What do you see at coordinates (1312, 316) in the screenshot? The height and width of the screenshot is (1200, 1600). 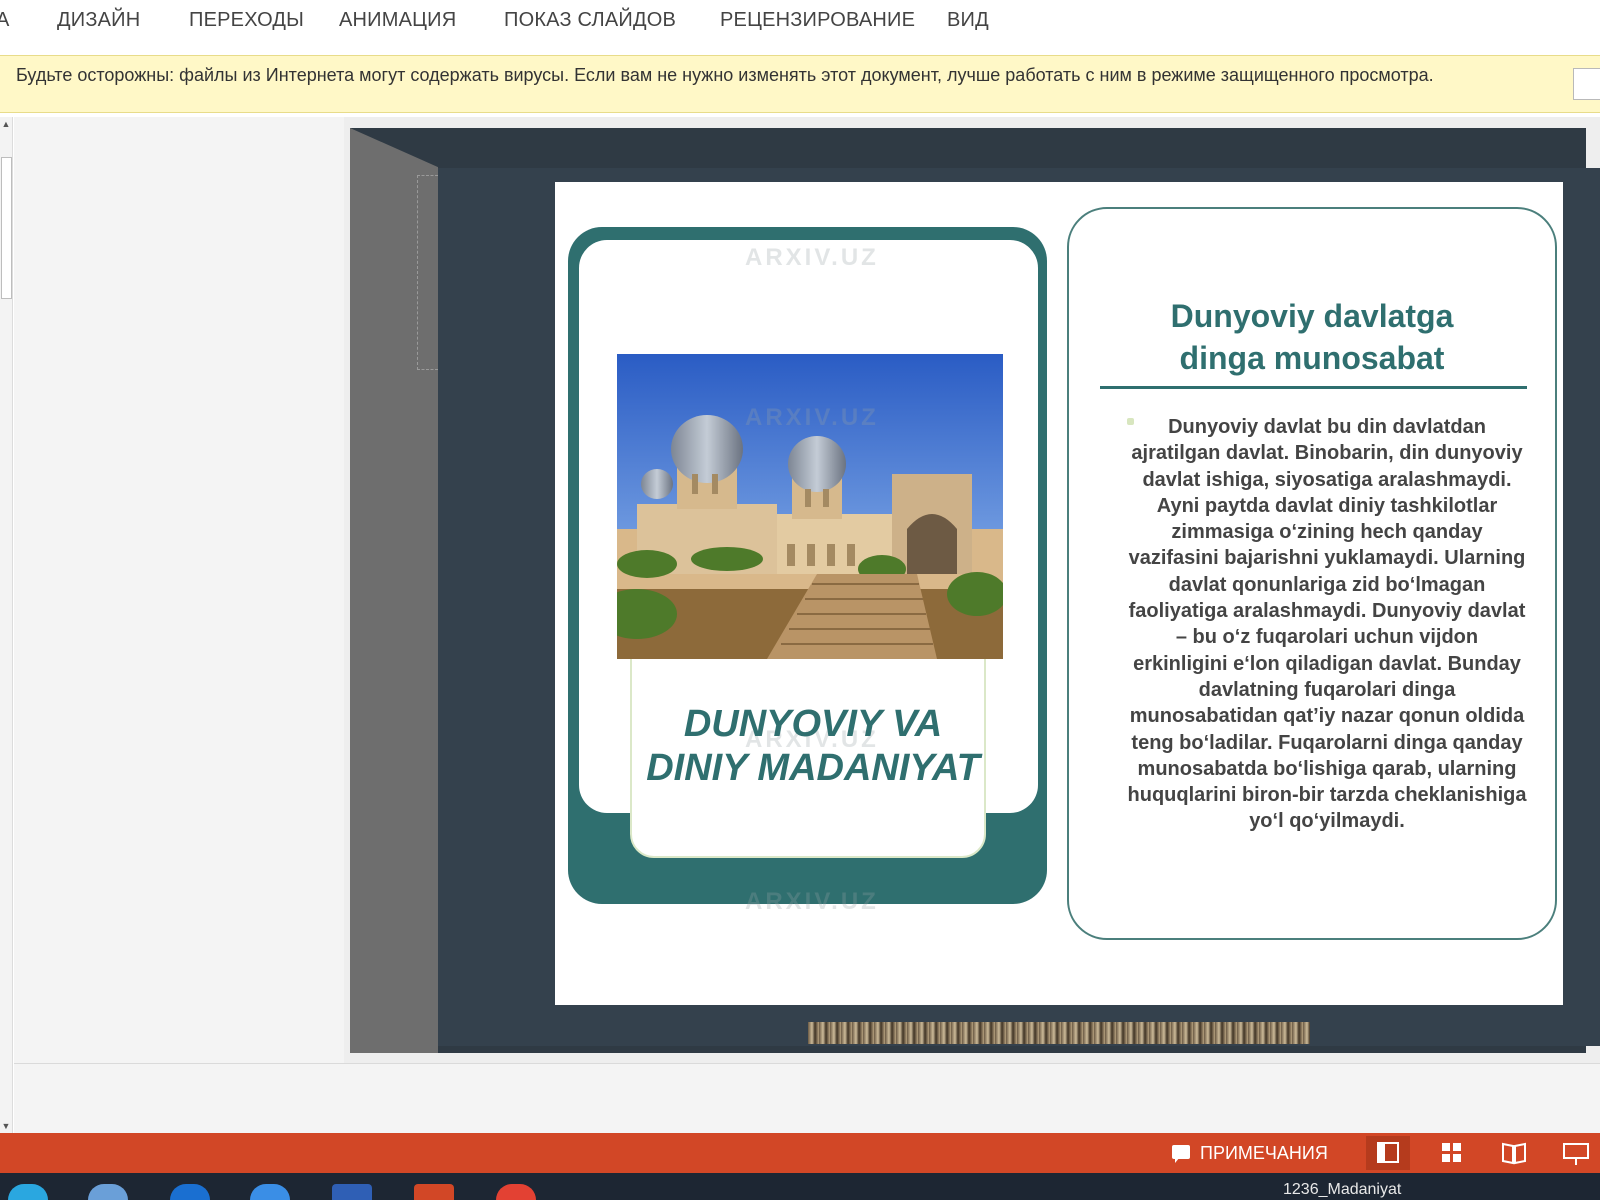 I see `right-title-line-1: Dunyoviy davlatga` at bounding box center [1312, 316].